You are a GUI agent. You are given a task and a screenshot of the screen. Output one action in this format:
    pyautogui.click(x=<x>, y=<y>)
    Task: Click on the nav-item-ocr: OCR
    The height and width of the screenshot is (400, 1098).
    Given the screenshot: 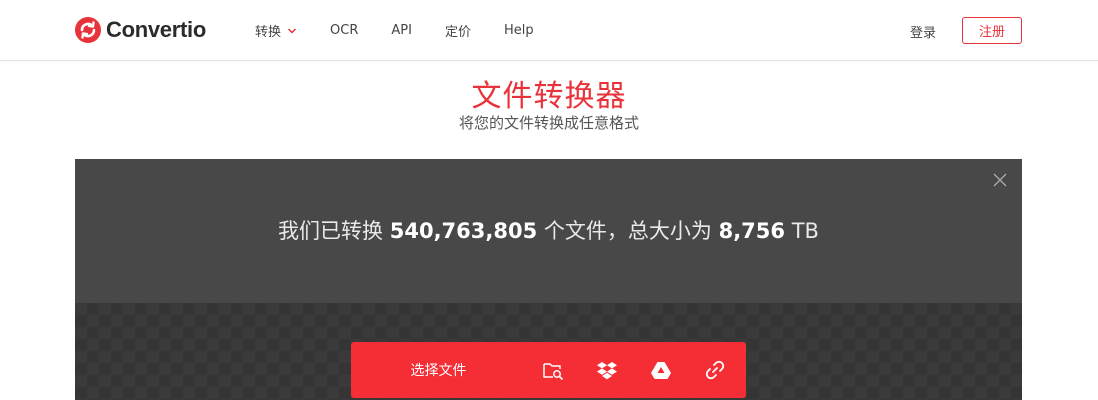 What is the action you would take?
    pyautogui.click(x=344, y=30)
    